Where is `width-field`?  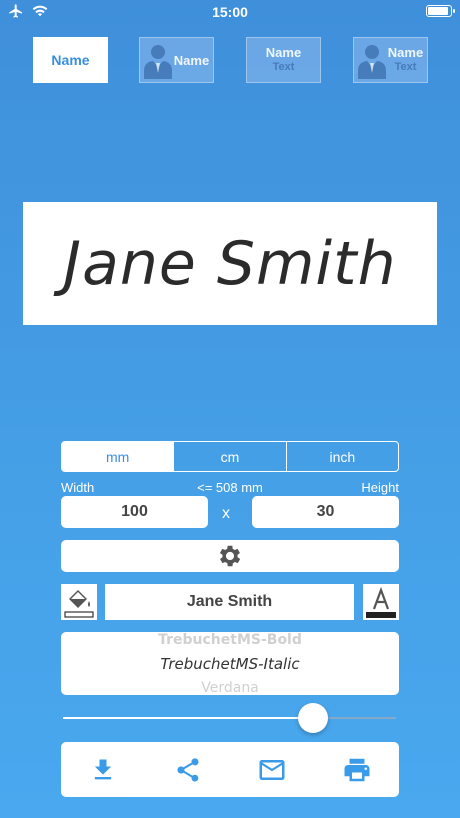 width-field is located at coordinates (134, 512).